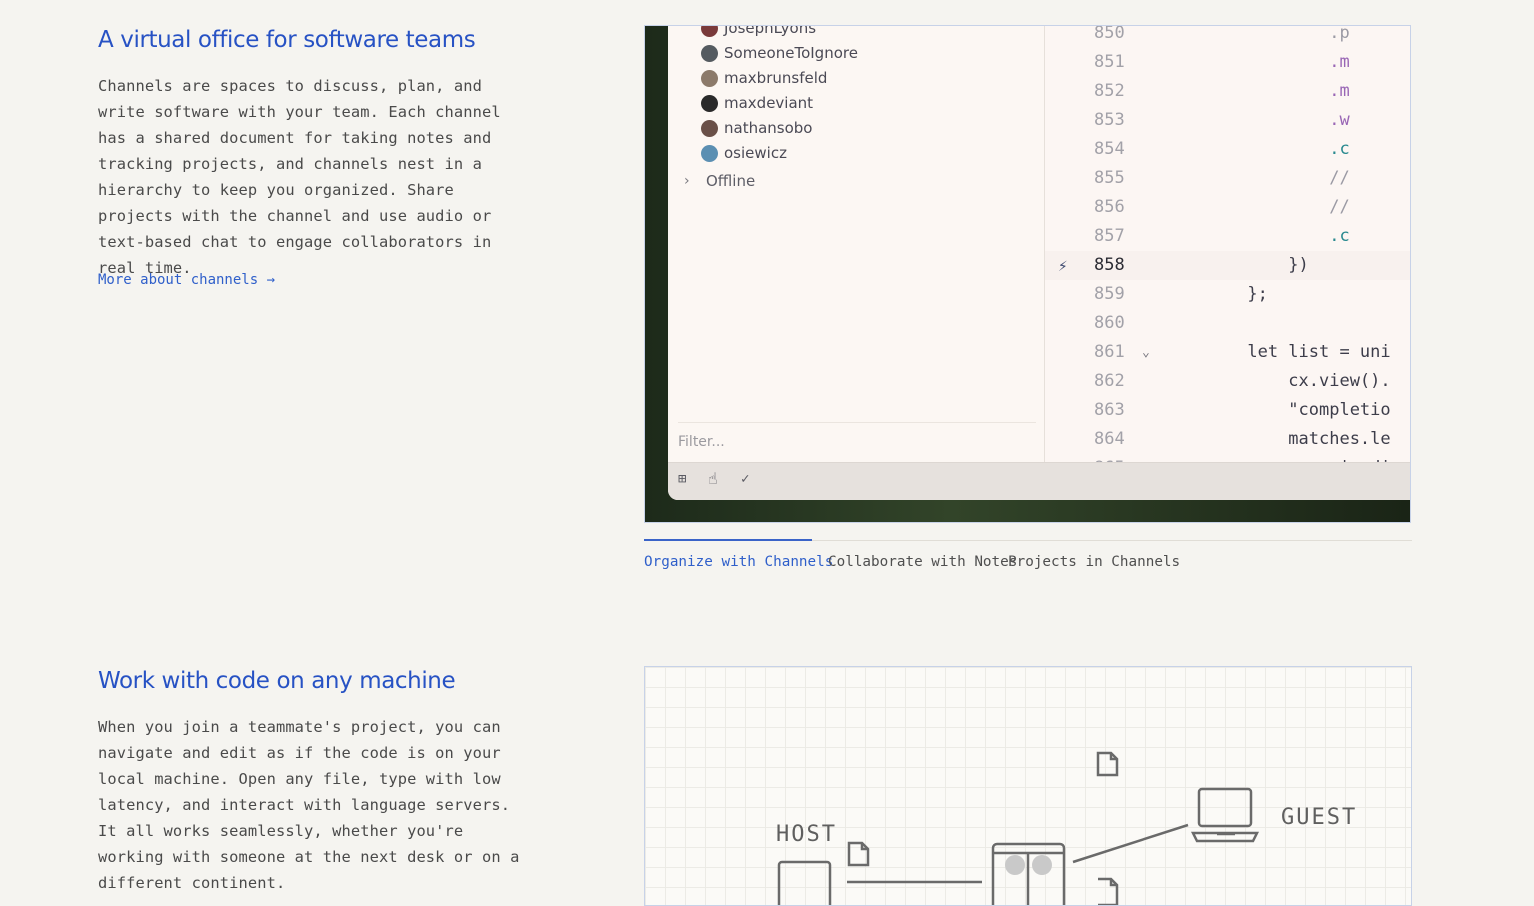 This screenshot has height=906, width=1534. What do you see at coordinates (1109, 294) in the screenshot?
I see `line-number: 859` at bounding box center [1109, 294].